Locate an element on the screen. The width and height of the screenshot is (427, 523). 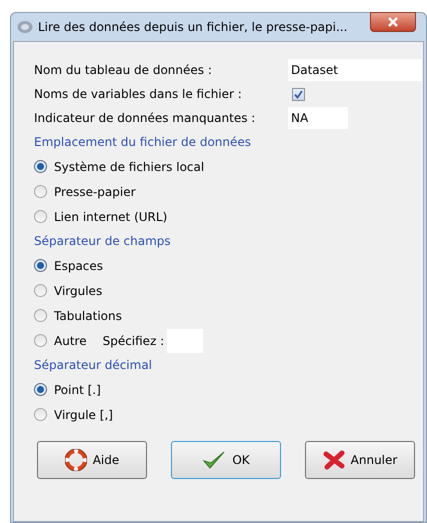
field-label: Noms de variables dans le fichier : is located at coordinates (138, 94).